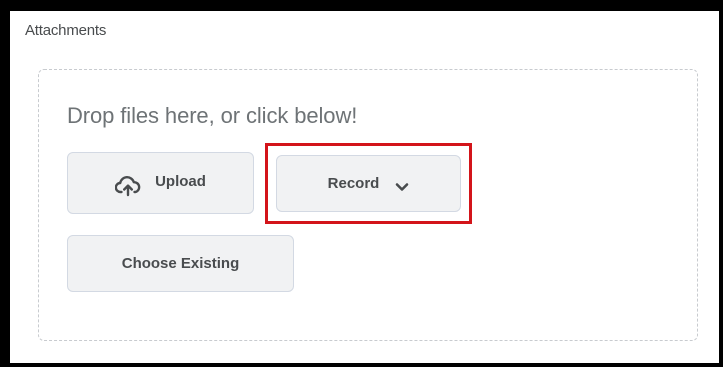 Image resolution: width=723 pixels, height=367 pixels. I want to click on upload-button: Upload, so click(160, 183).